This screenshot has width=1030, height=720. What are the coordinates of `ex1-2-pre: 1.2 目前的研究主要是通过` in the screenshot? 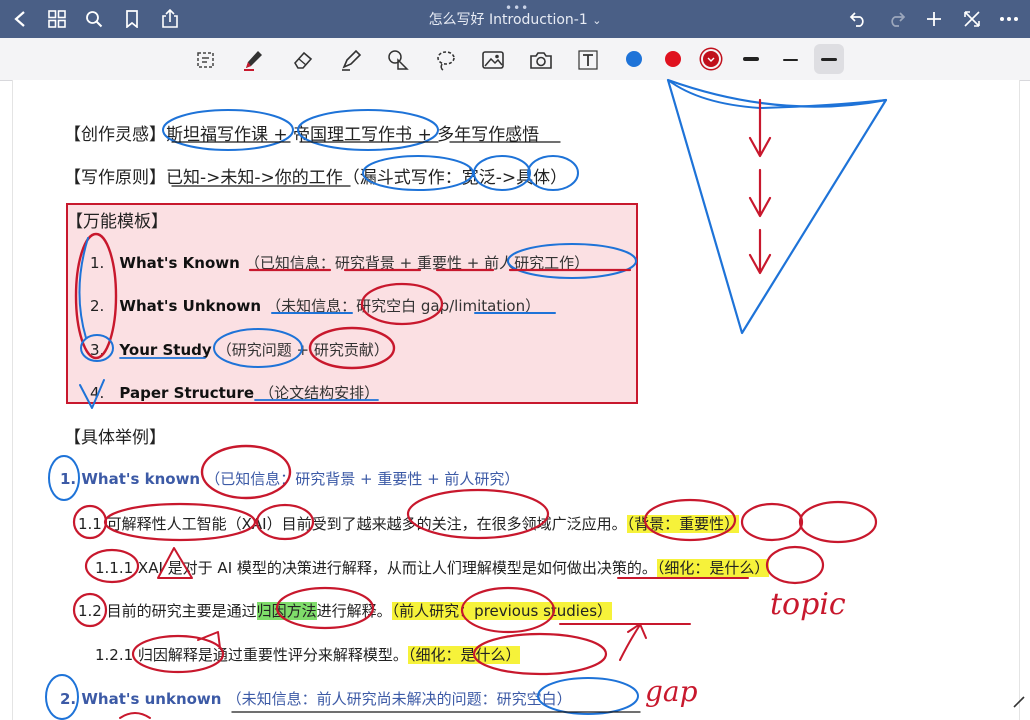 It's located at (167, 611).